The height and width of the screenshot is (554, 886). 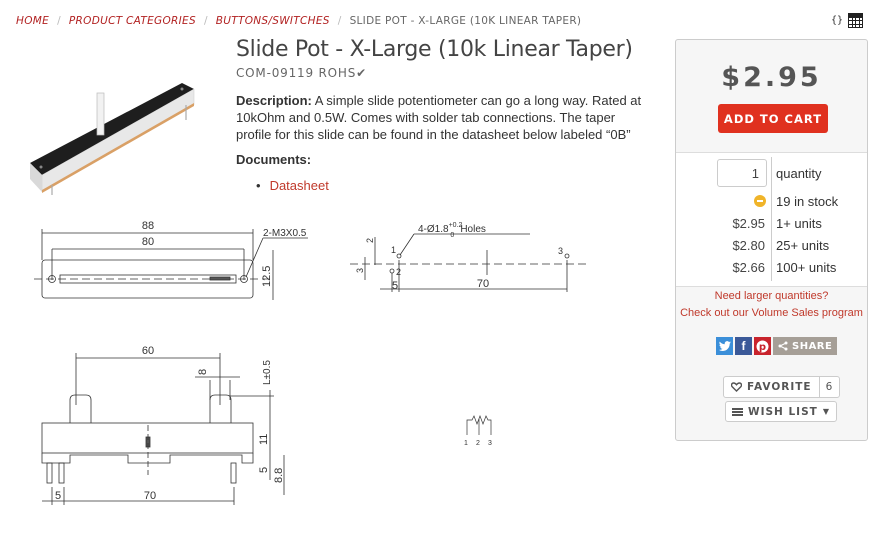 What do you see at coordinates (452, 230) in the screenshot?
I see `holes-spec: 4-Ø1.8+0.2 0Holes` at bounding box center [452, 230].